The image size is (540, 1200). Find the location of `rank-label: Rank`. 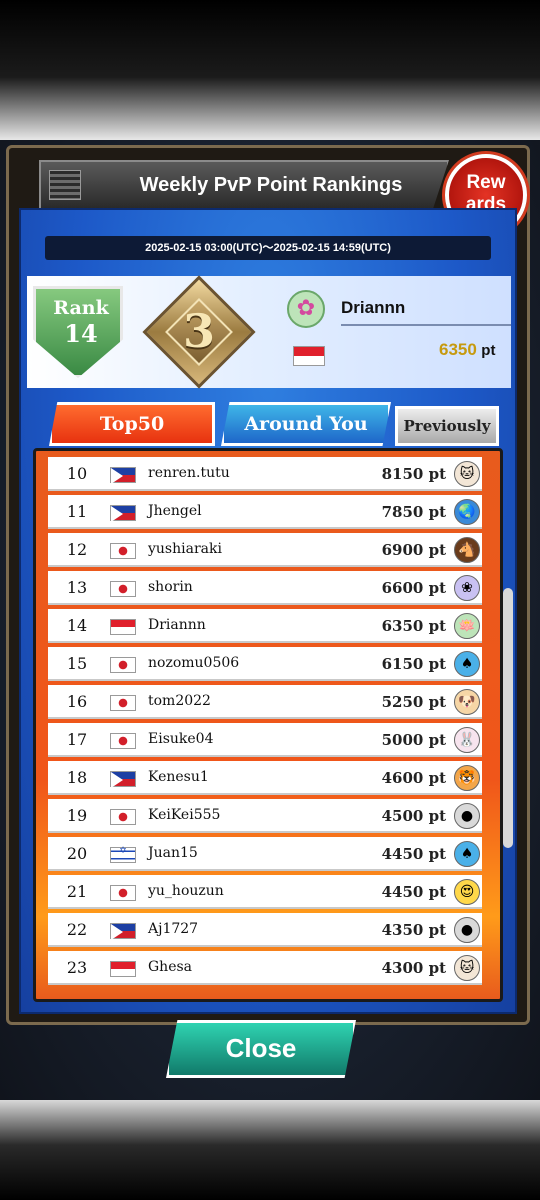

rank-label: Rank is located at coordinates (81, 308).